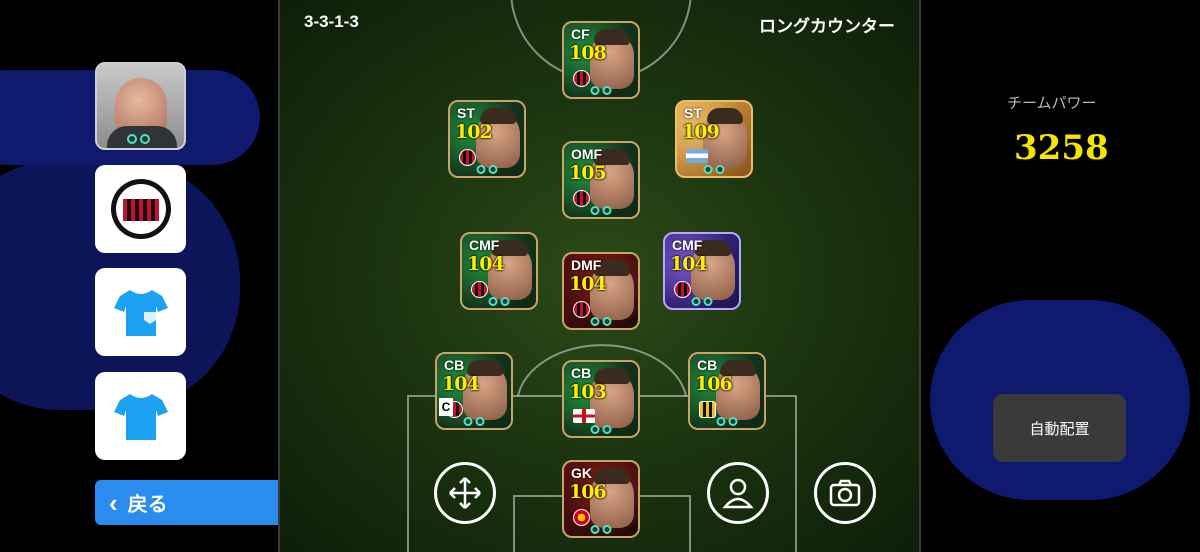 The width and height of the screenshot is (1200, 552). I want to click on player-card-cf: CF 108, so click(601, 60).